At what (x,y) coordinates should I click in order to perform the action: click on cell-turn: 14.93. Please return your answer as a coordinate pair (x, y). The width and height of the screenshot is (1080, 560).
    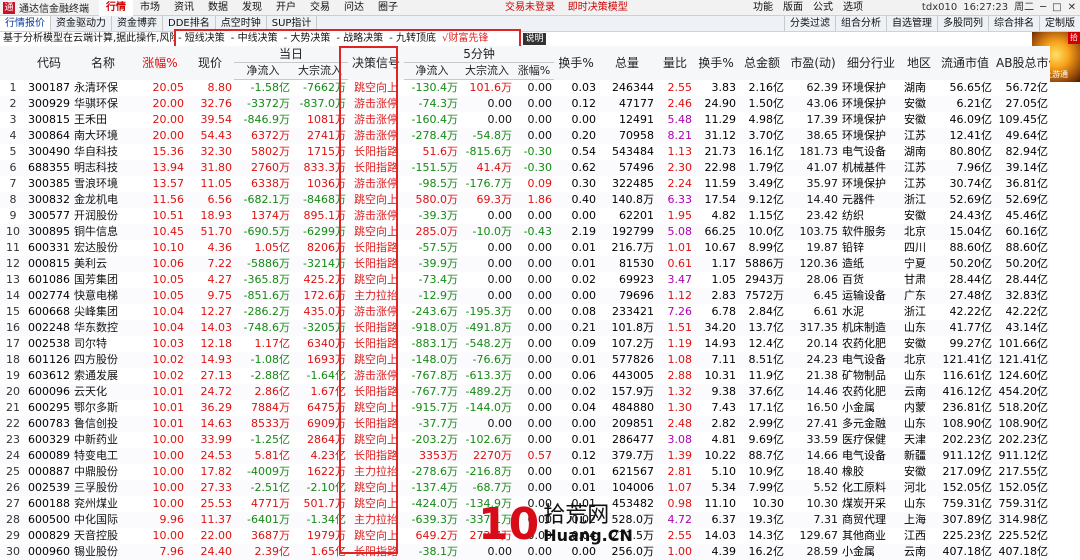
    Looking at the image, I should click on (716, 344).